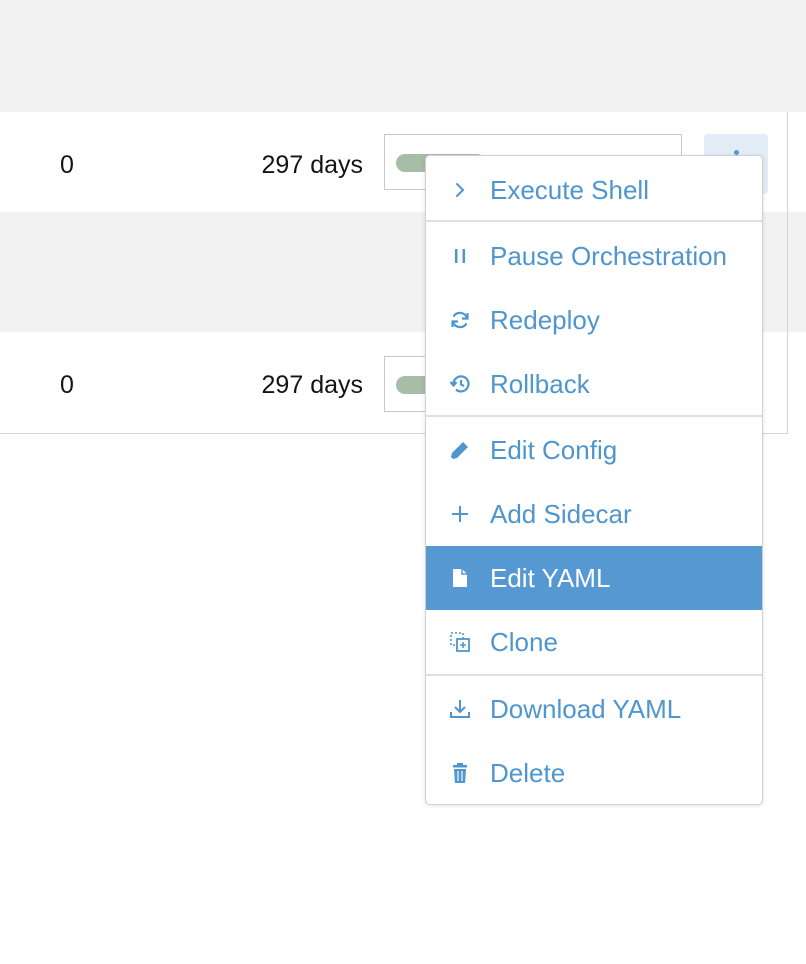  Describe the element at coordinates (594, 642) in the screenshot. I see `menu-item-clone: Clone` at that location.